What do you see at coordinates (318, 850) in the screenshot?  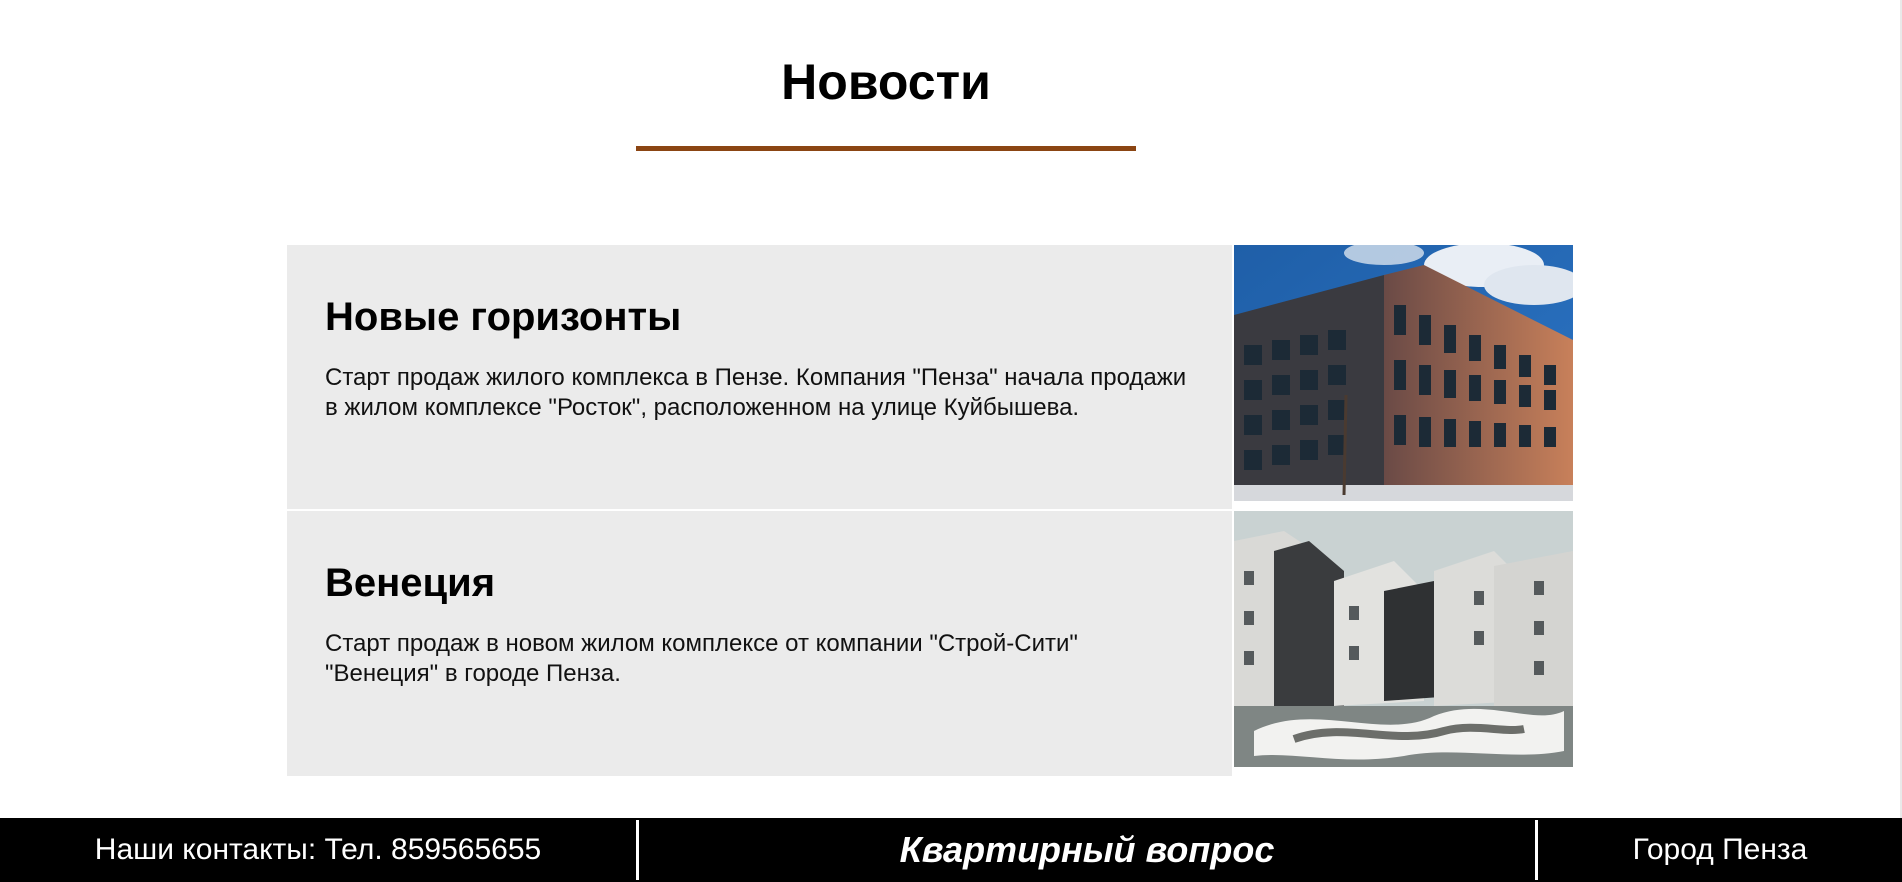 I see `footer-contacts: Наши контакты: Тел. 859565655` at bounding box center [318, 850].